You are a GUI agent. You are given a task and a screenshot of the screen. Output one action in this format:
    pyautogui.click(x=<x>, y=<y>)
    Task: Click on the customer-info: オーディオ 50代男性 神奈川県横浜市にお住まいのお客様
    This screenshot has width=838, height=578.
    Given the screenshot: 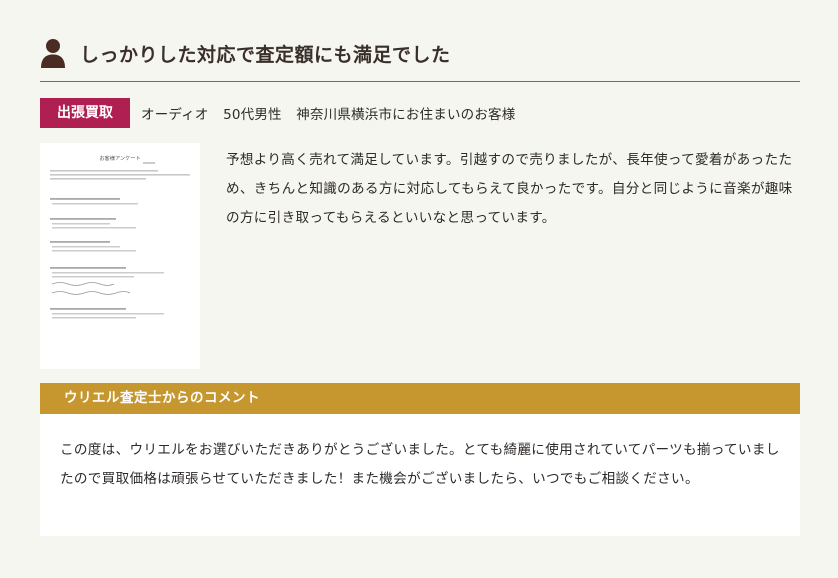 What is the action you would take?
    pyautogui.click(x=333, y=113)
    